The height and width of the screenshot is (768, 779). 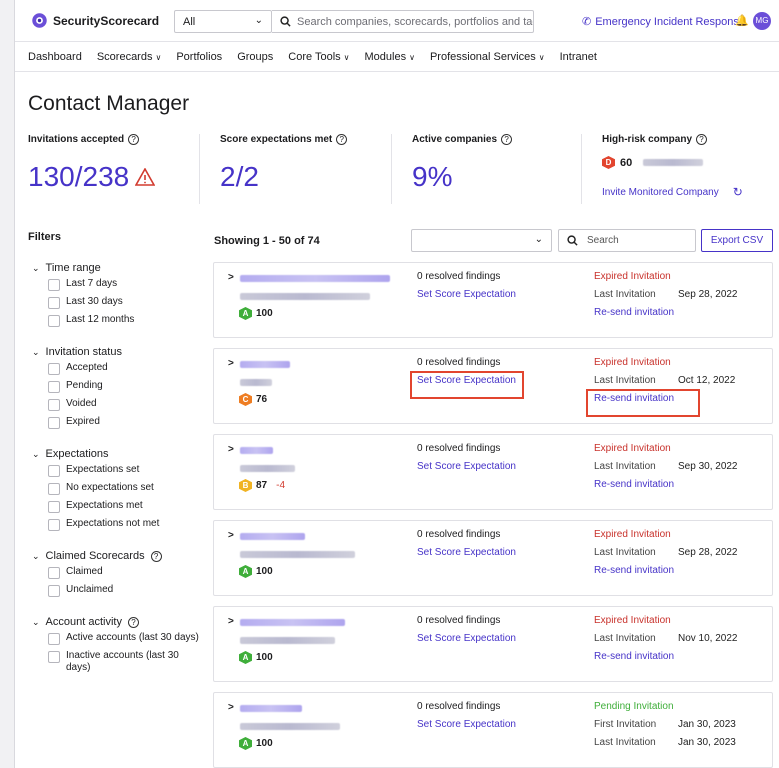 I want to click on nav-item-label: Dashboard, so click(x=55, y=56).